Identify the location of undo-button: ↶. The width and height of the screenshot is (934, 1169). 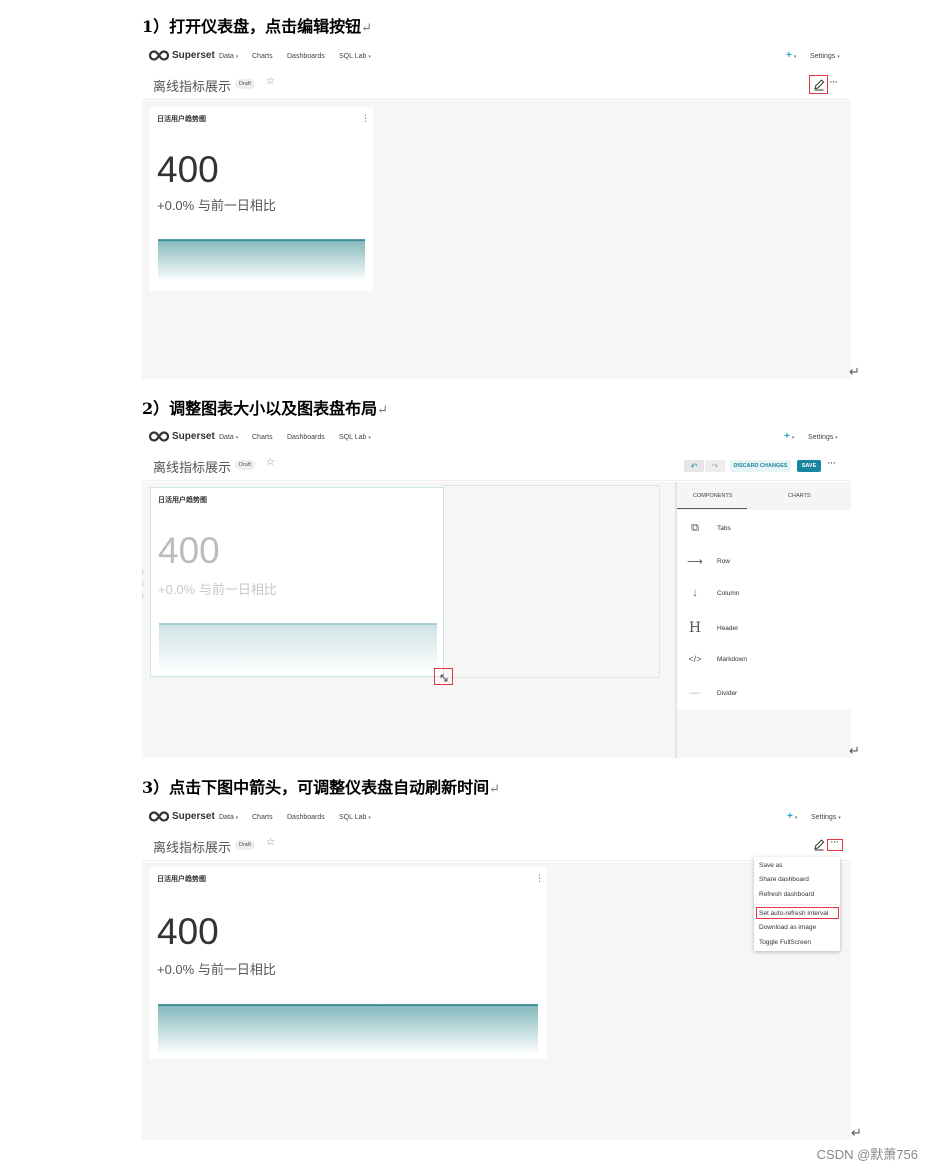
(694, 466).